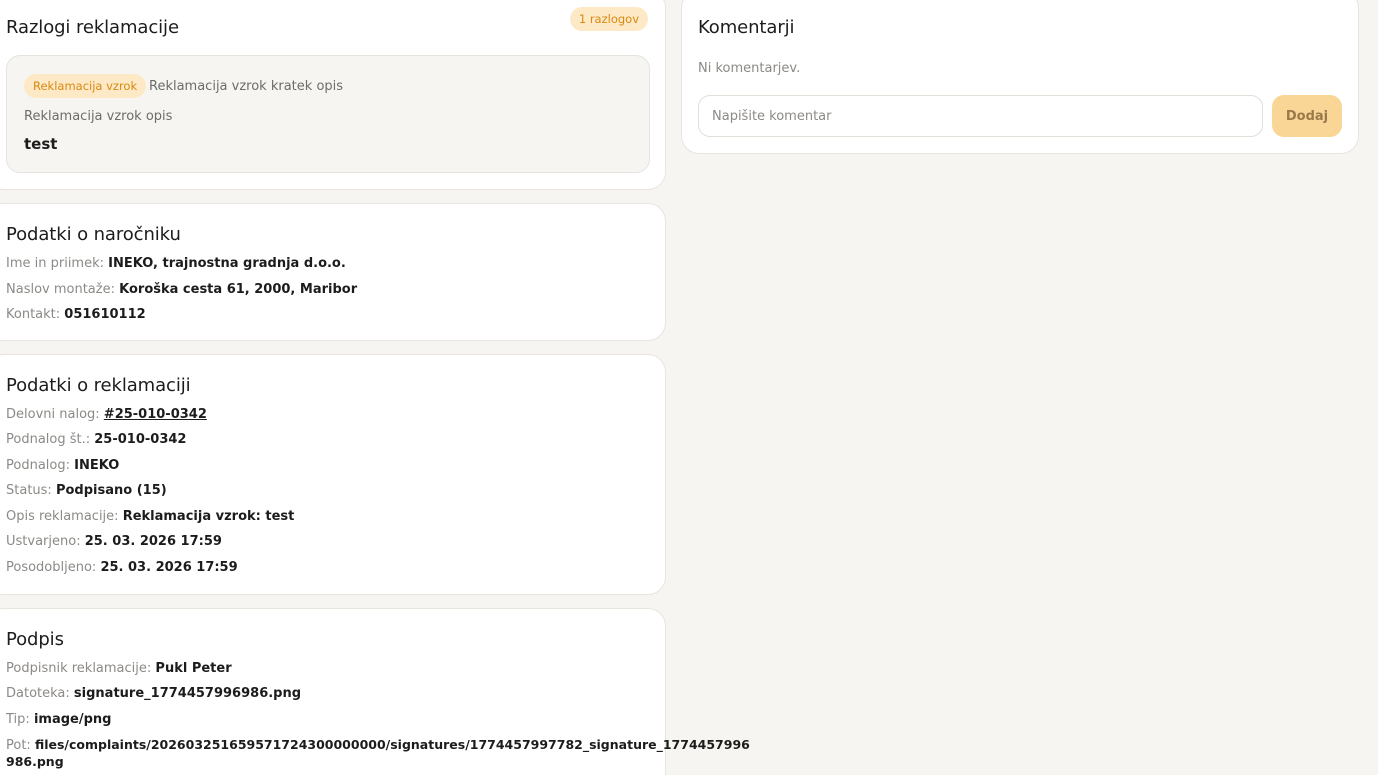  I want to click on signer-row: Podpisnik reklamacije: Pukl Peter, so click(119, 668).